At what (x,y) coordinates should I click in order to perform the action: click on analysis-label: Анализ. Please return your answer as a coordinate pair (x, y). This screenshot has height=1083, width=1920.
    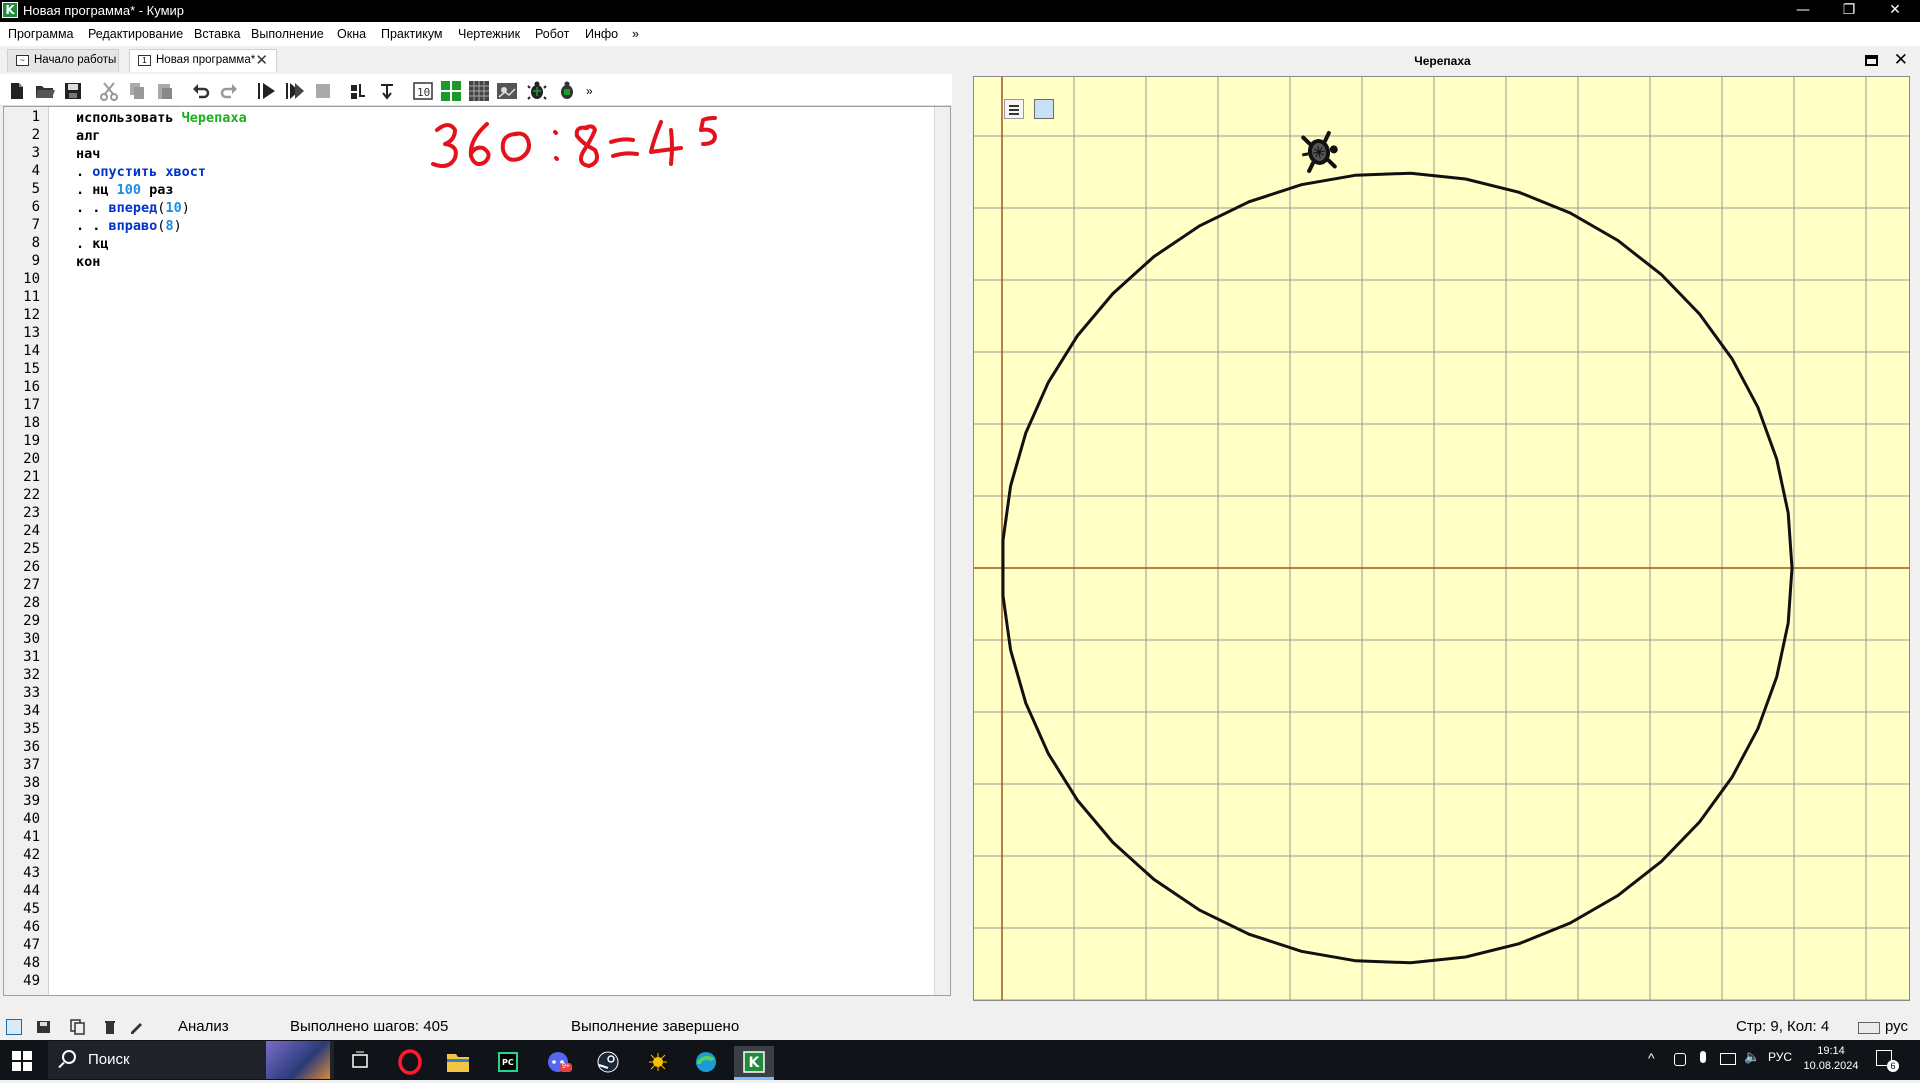
    Looking at the image, I should click on (203, 1026).